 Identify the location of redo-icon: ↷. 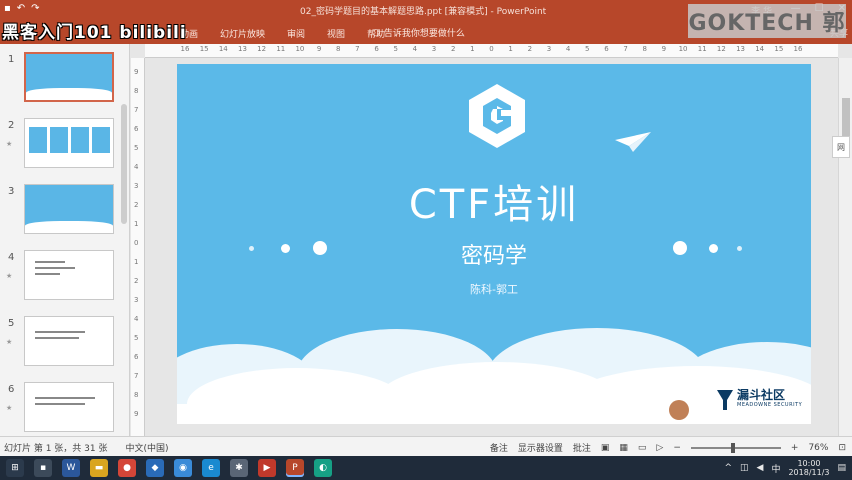
(35, 8).